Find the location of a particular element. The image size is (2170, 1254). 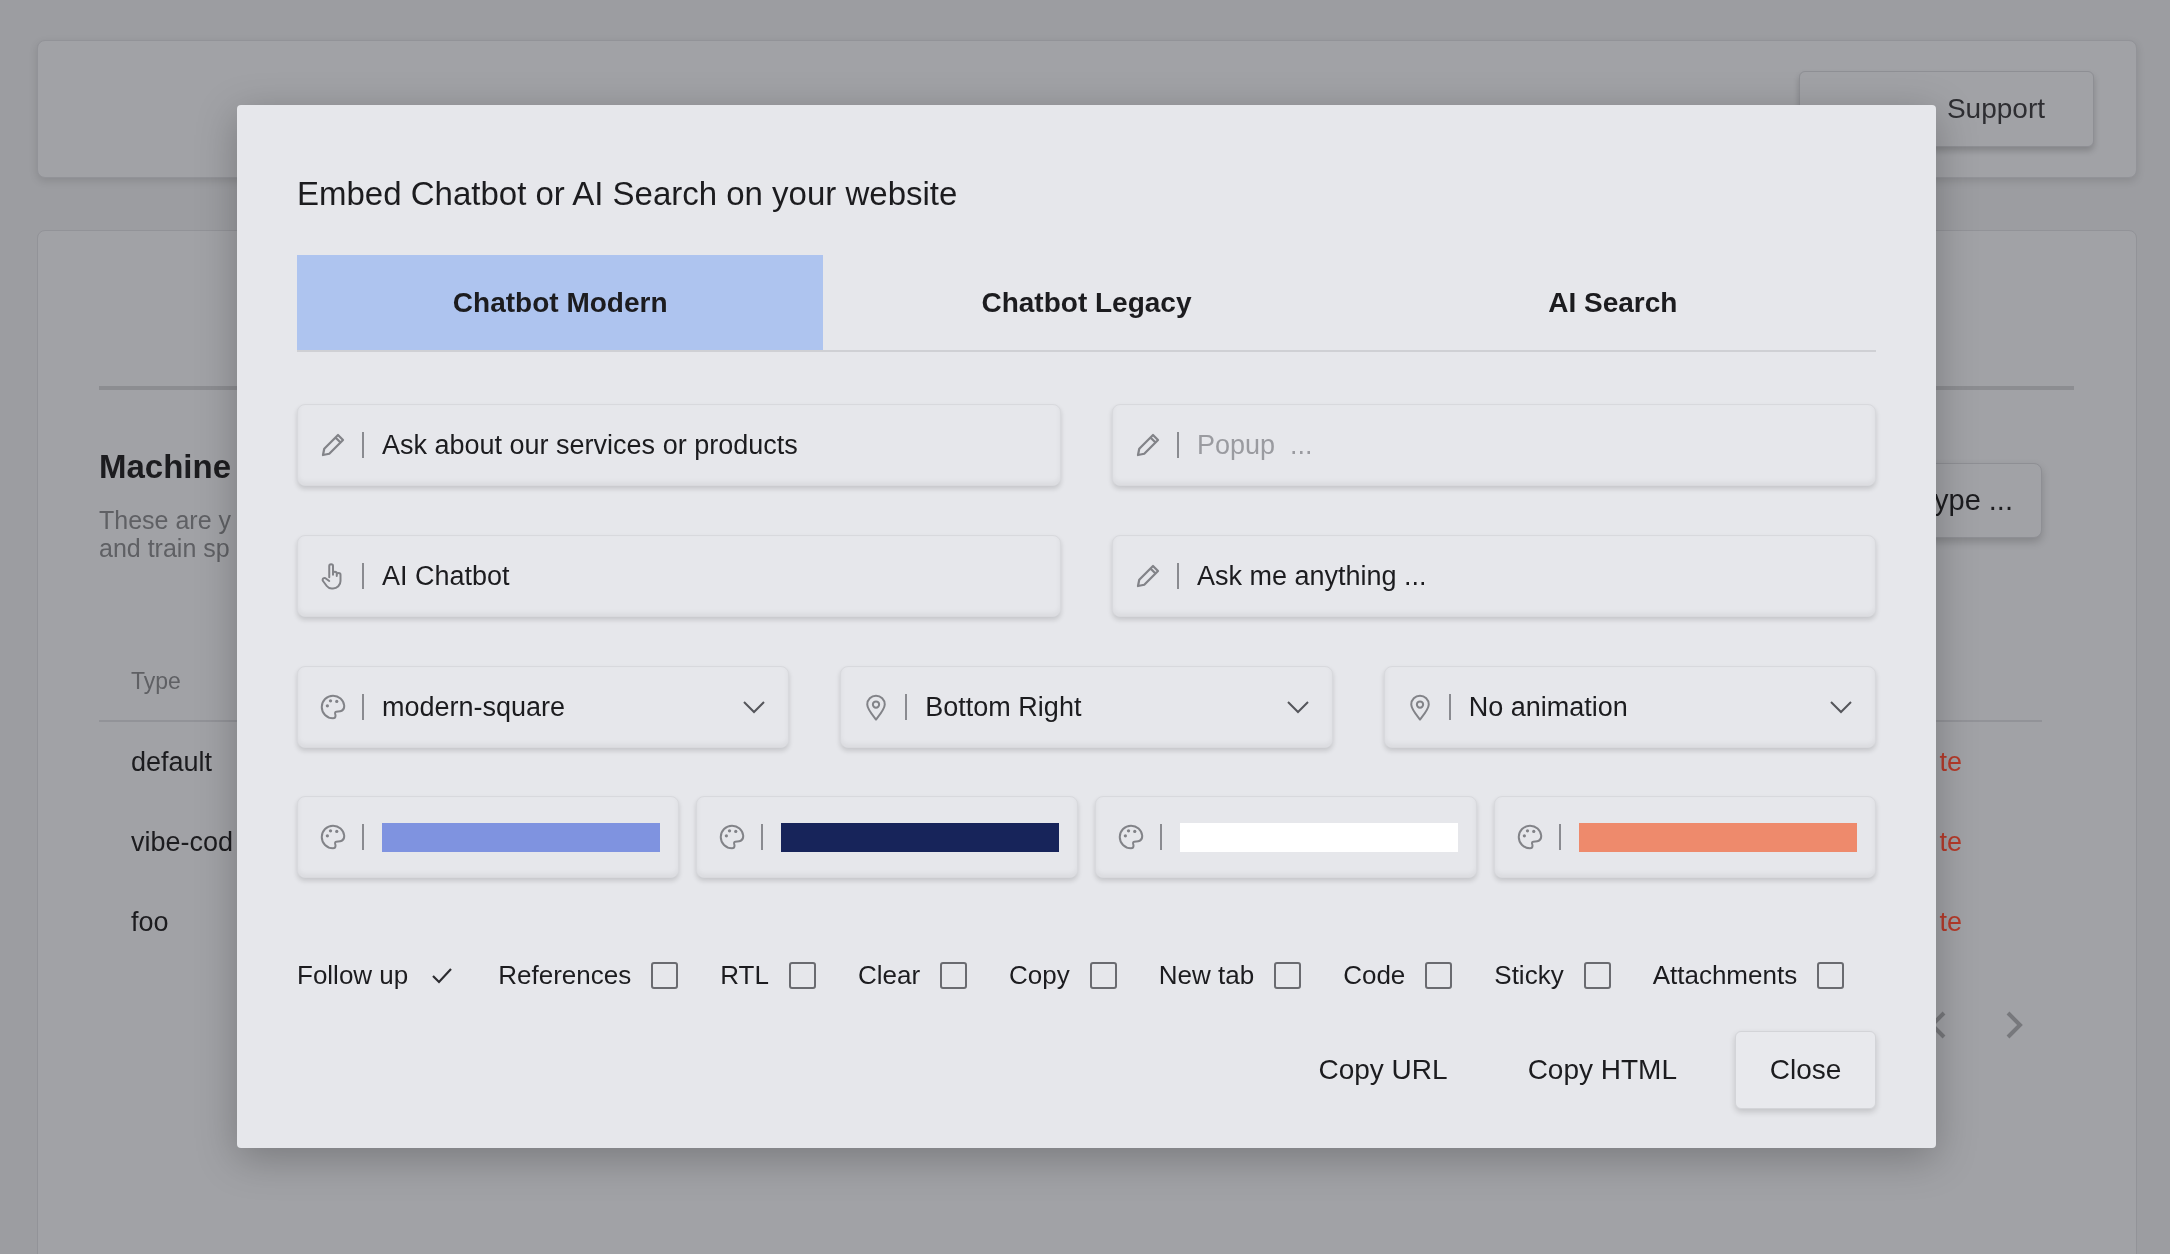

text-input: Ask about our services or products is located at coordinates (712, 445).